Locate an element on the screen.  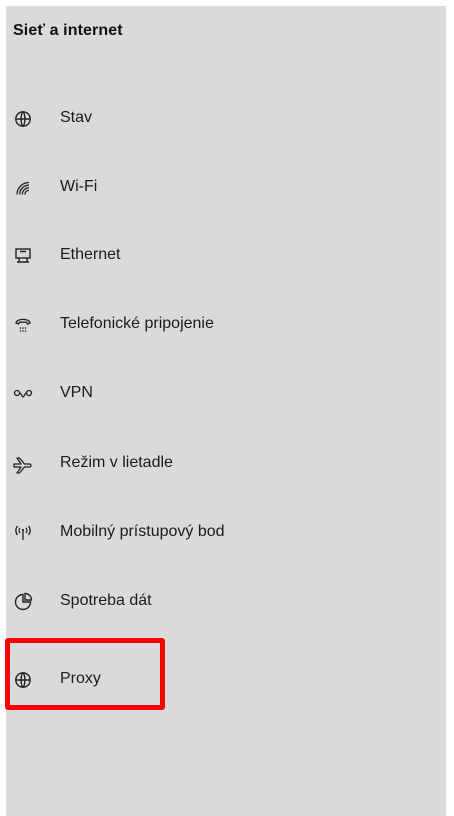
wifi-icon is located at coordinates (23, 188).